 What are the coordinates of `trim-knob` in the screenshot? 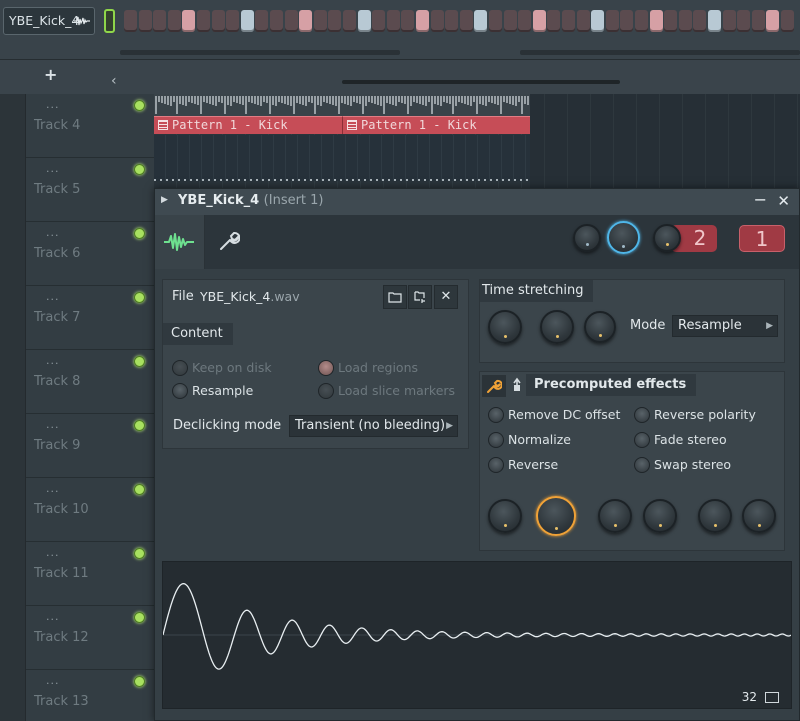 It's located at (615, 516).